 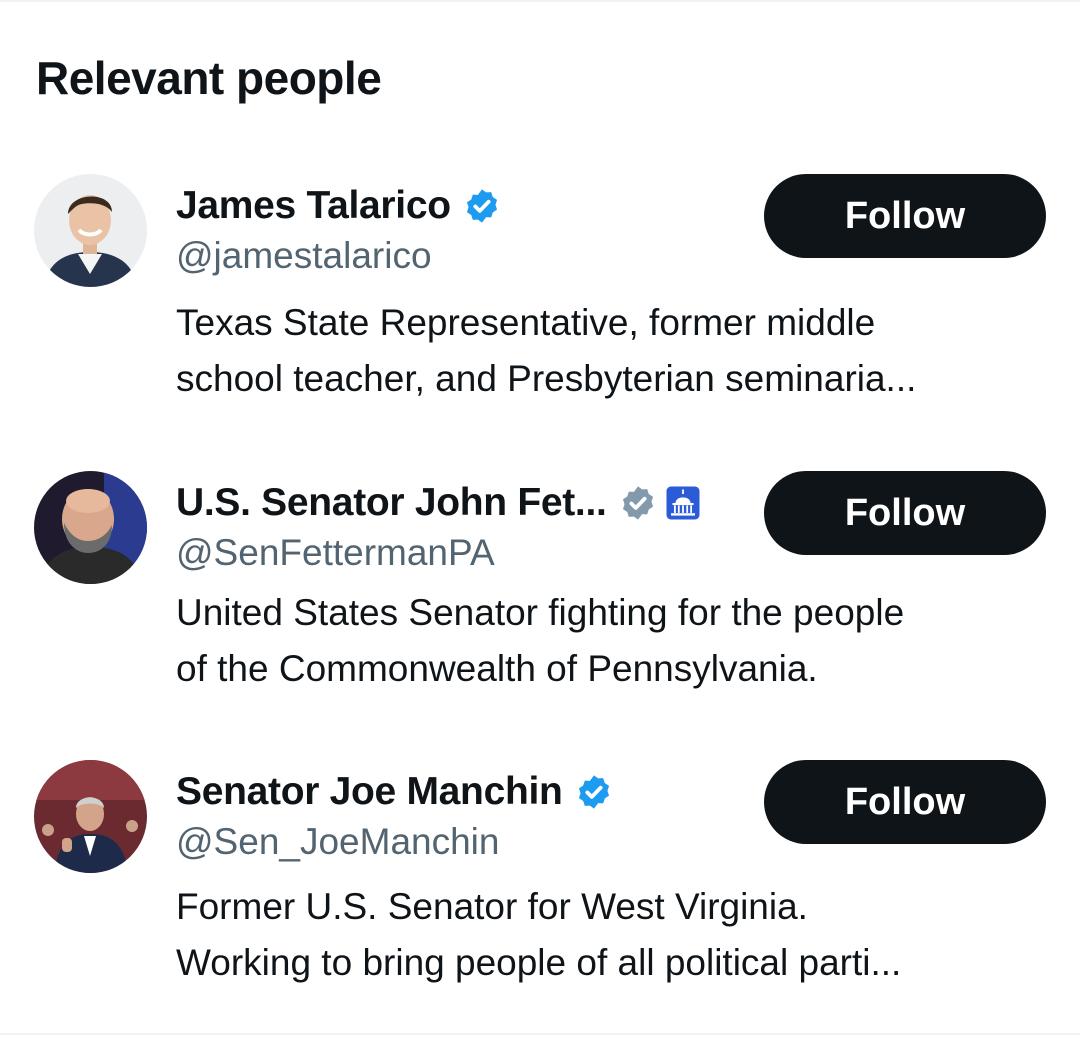 I want to click on bio-line: Former U.S. Senator for West Virginia., so click(x=492, y=906).